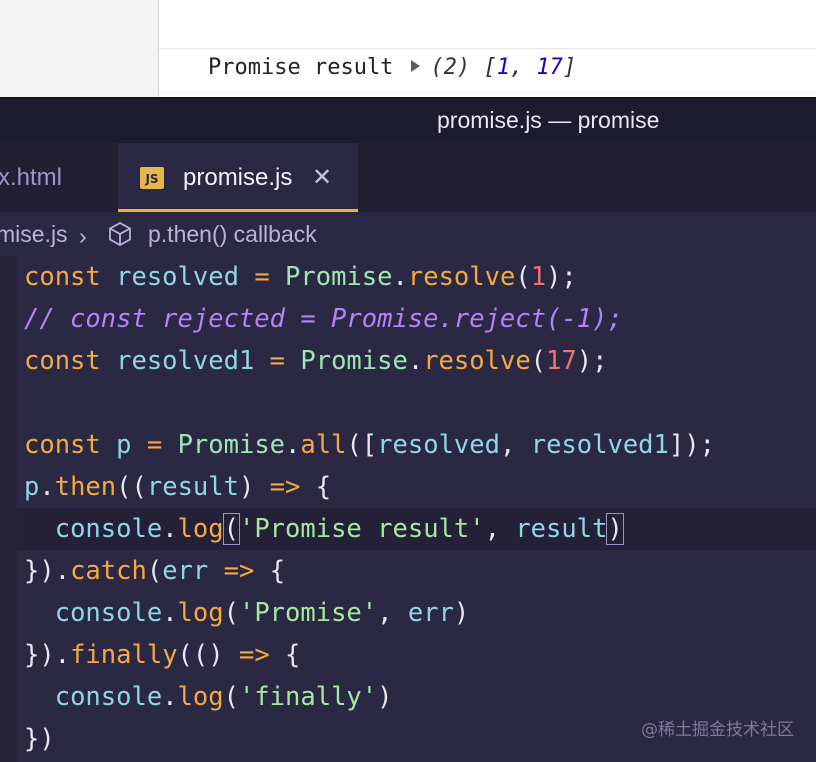  I want to click on window-title: promise.js — promise, so click(548, 120).